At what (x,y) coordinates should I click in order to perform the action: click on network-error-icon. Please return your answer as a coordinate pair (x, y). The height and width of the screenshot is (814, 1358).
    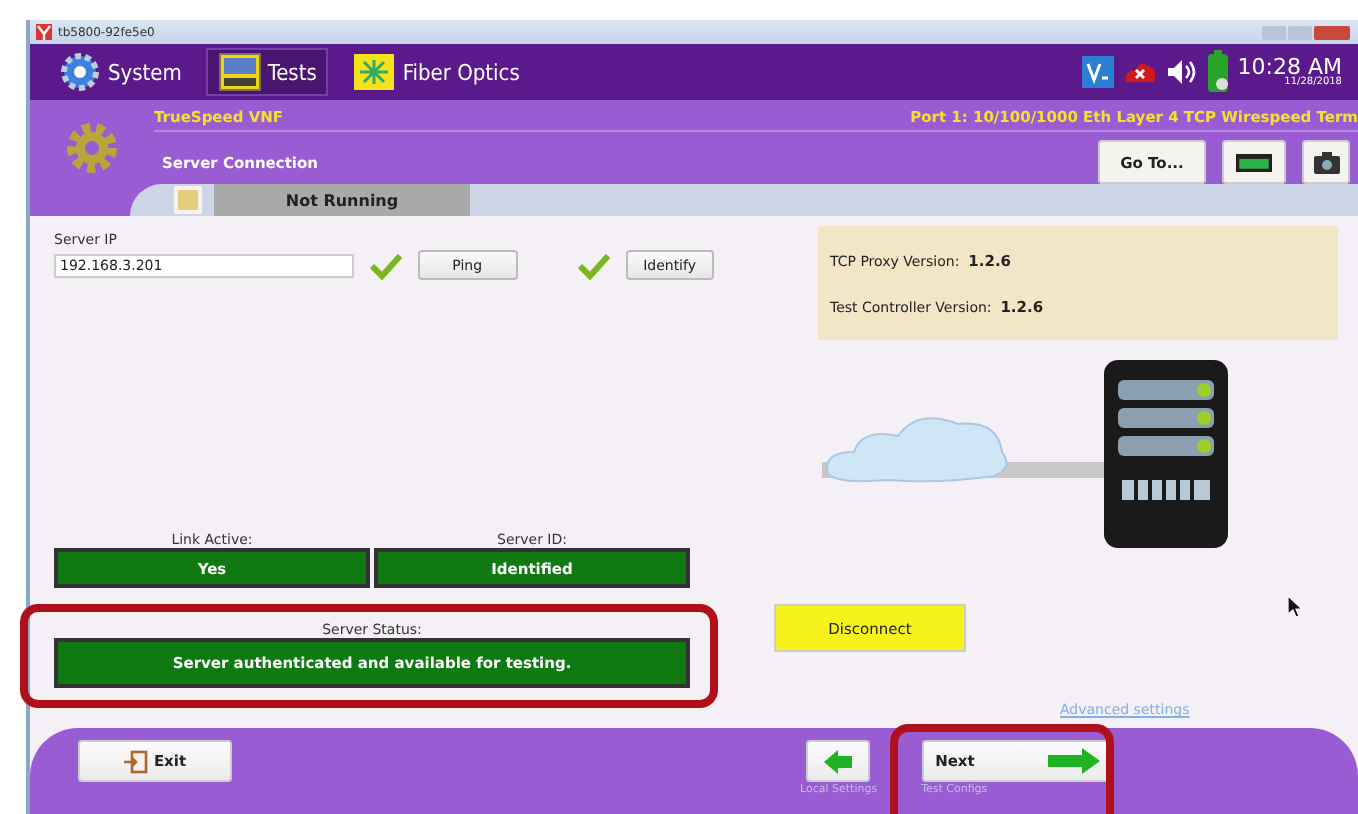
    Looking at the image, I should click on (1139, 72).